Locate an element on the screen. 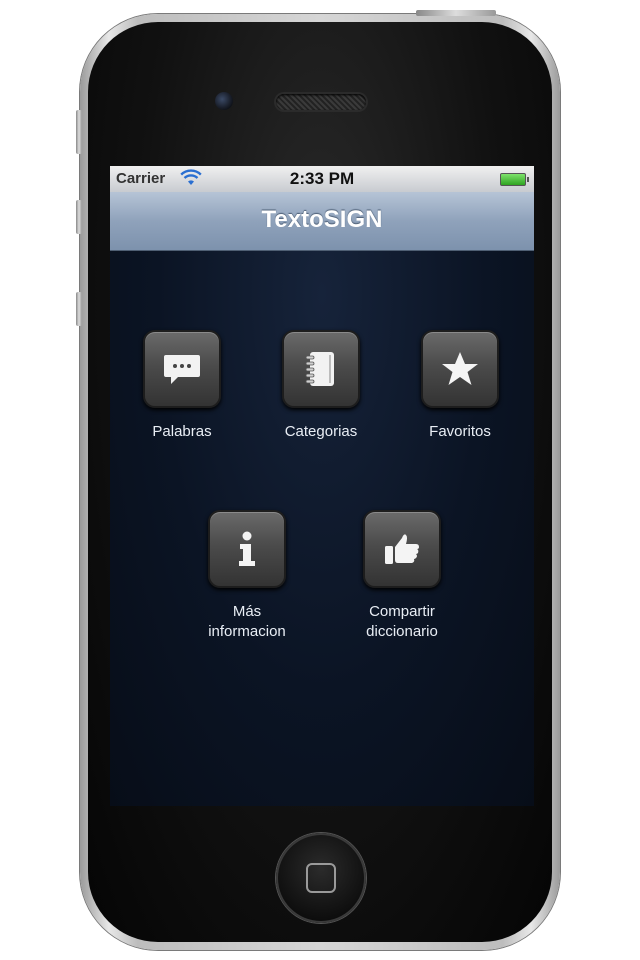 This screenshot has width=640, height=960. menu-item-label: Favoritos is located at coordinates (460, 431).